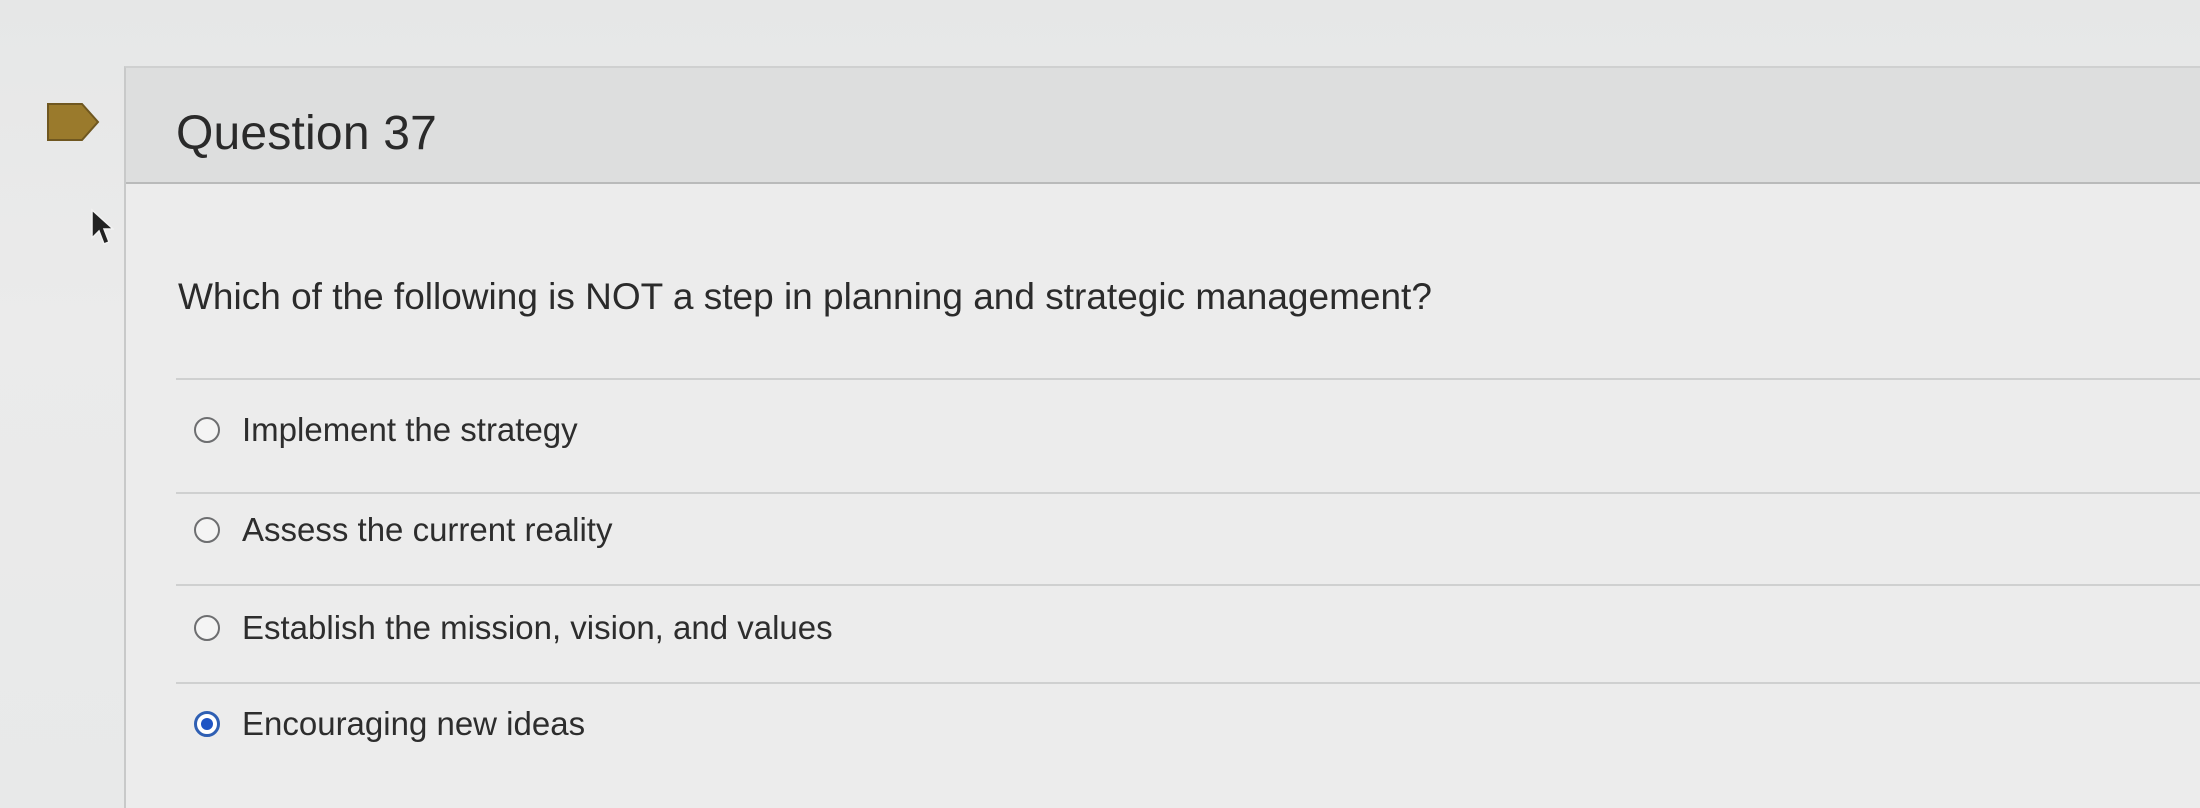 This screenshot has height=808, width=2200. What do you see at coordinates (410, 430) in the screenshot?
I see `answer-label: Implement the strategy` at bounding box center [410, 430].